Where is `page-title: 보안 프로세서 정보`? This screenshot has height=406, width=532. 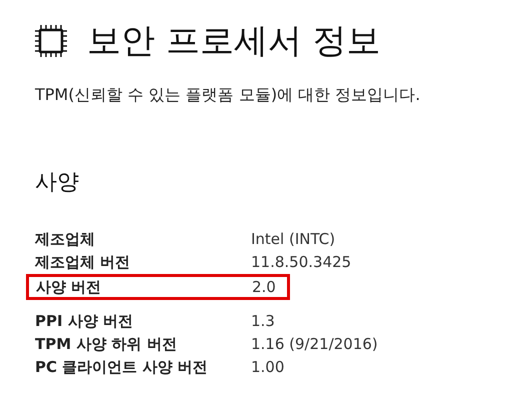
page-title: 보안 프로세서 정보 is located at coordinates (234, 41).